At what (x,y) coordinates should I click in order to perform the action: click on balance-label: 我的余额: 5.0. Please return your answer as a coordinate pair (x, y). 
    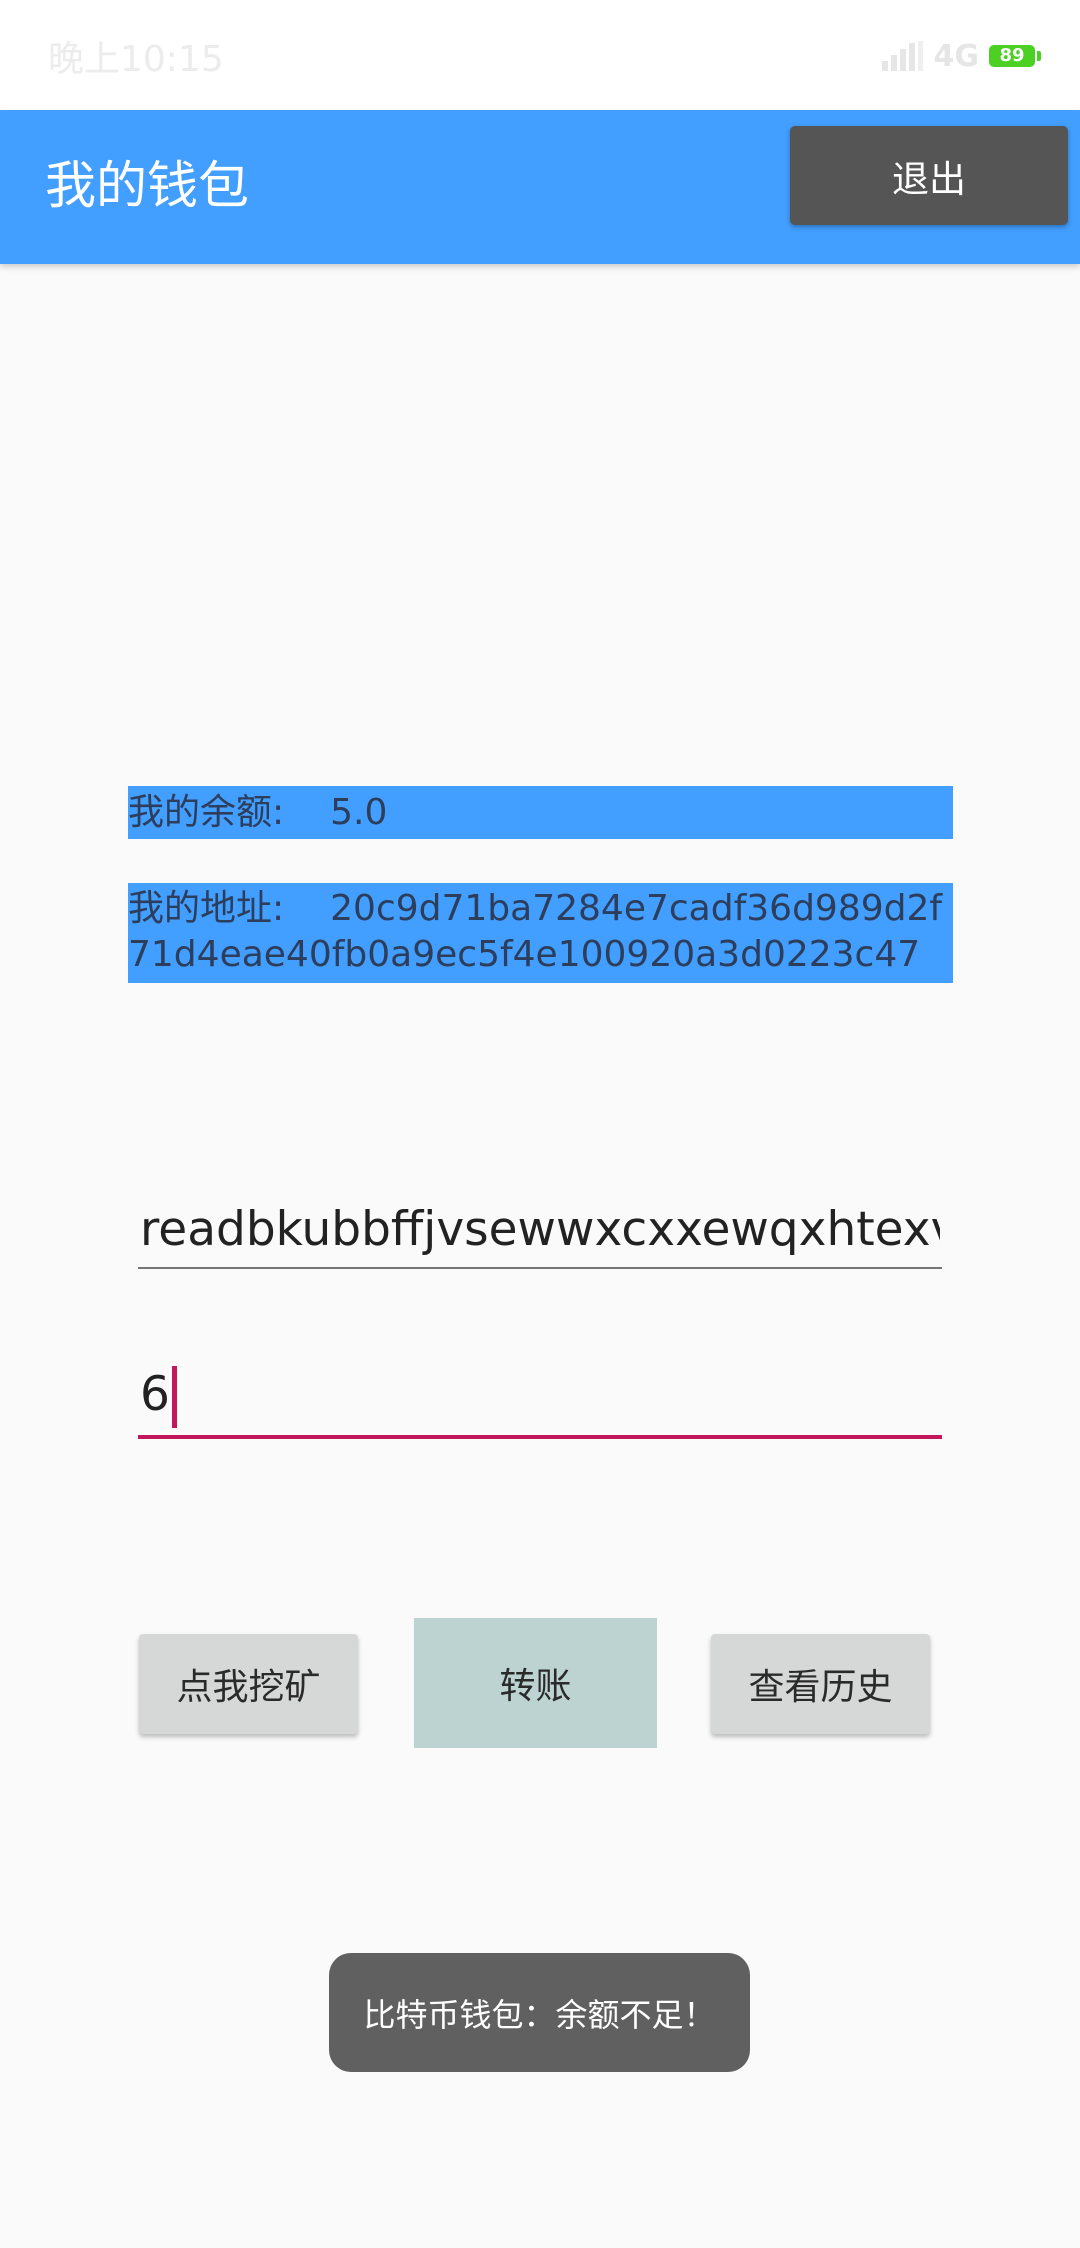
    Looking at the image, I should click on (540, 812).